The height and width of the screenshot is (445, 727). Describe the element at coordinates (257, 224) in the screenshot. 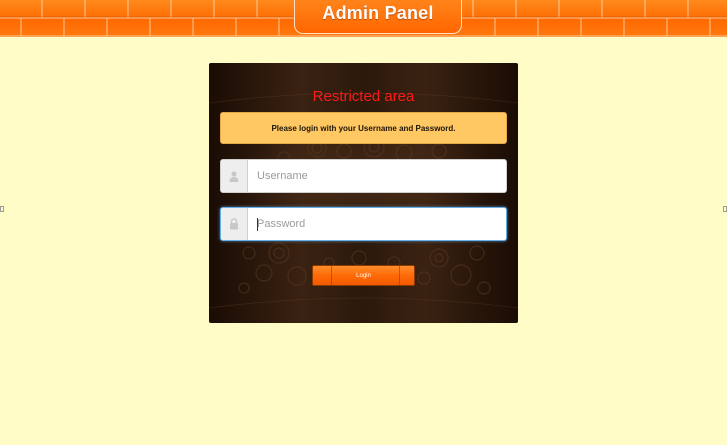

I see `text-caret` at that location.